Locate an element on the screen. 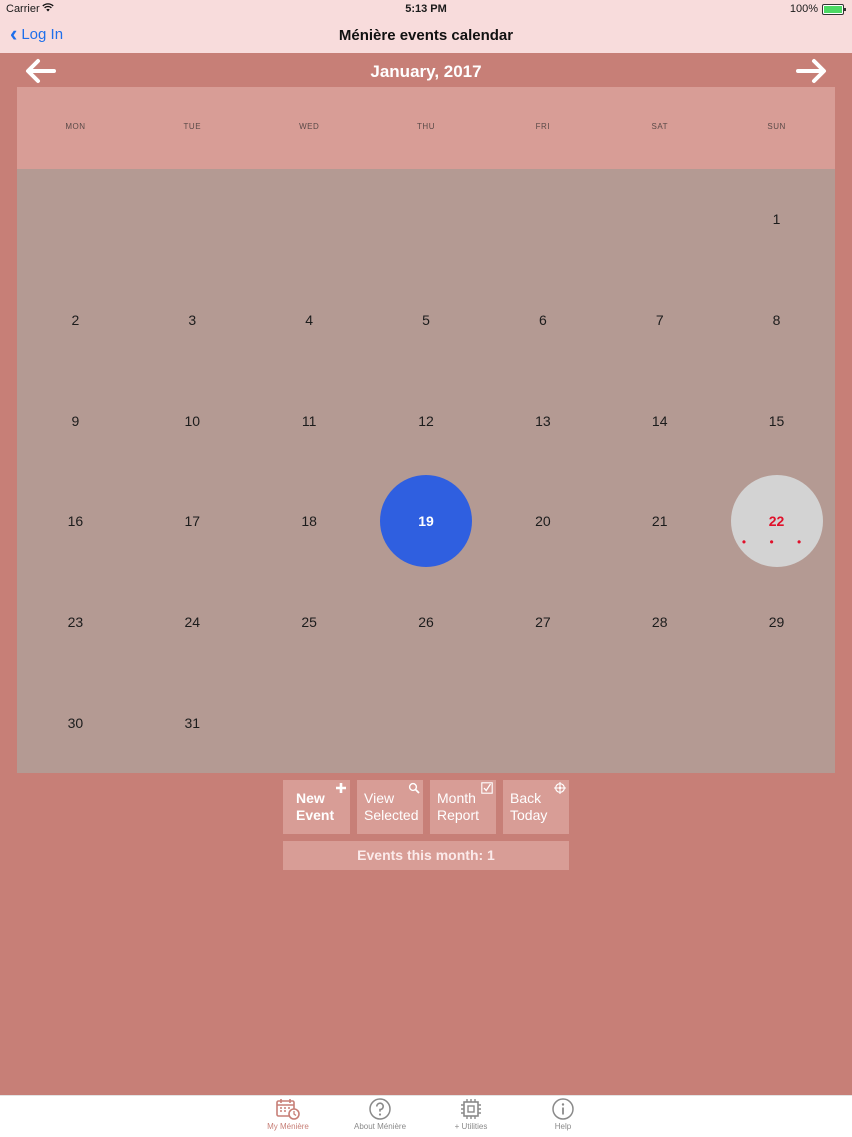 The width and height of the screenshot is (852, 1137). day-number: 13 is located at coordinates (543, 420).